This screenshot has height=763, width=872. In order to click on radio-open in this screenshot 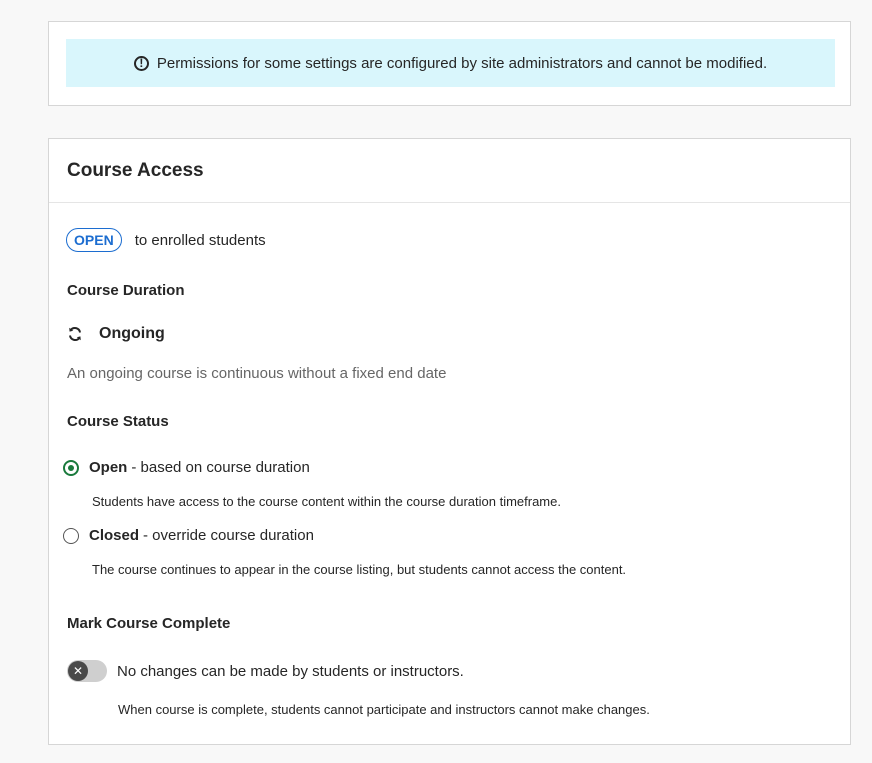, I will do `click(71, 467)`.